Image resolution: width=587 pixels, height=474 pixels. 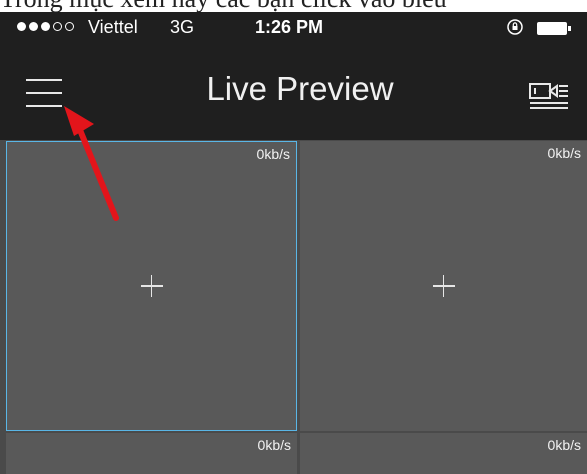 I want to click on signal-strength-icon, so click(x=45, y=26).